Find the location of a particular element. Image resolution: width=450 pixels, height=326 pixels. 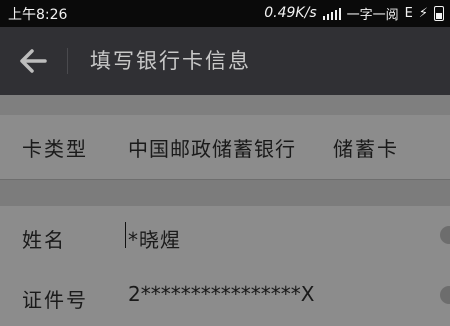

status-time: 上午8:26 is located at coordinates (38, 15).